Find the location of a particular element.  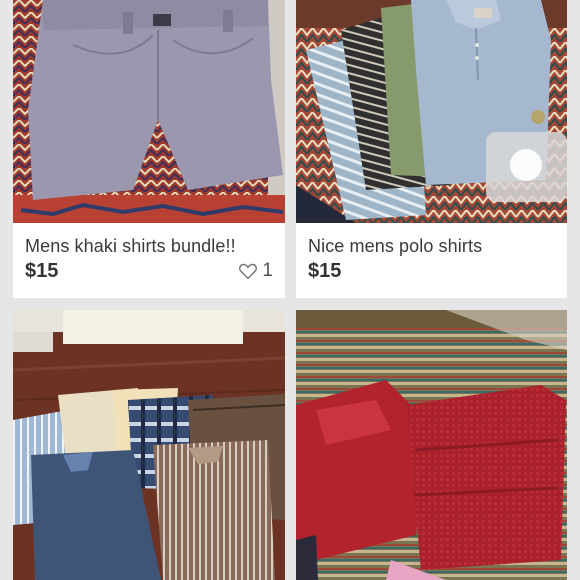

listing-meta: Nice mens polo shirts $15 is located at coordinates (431, 260).